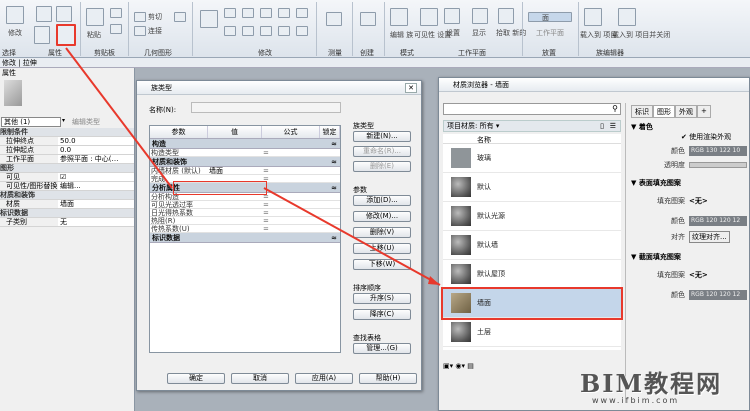 The height and width of the screenshot is (411, 750). Describe the element at coordinates (651, 383) in the screenshot. I see `watermark-text: BIM教程网` at that location.